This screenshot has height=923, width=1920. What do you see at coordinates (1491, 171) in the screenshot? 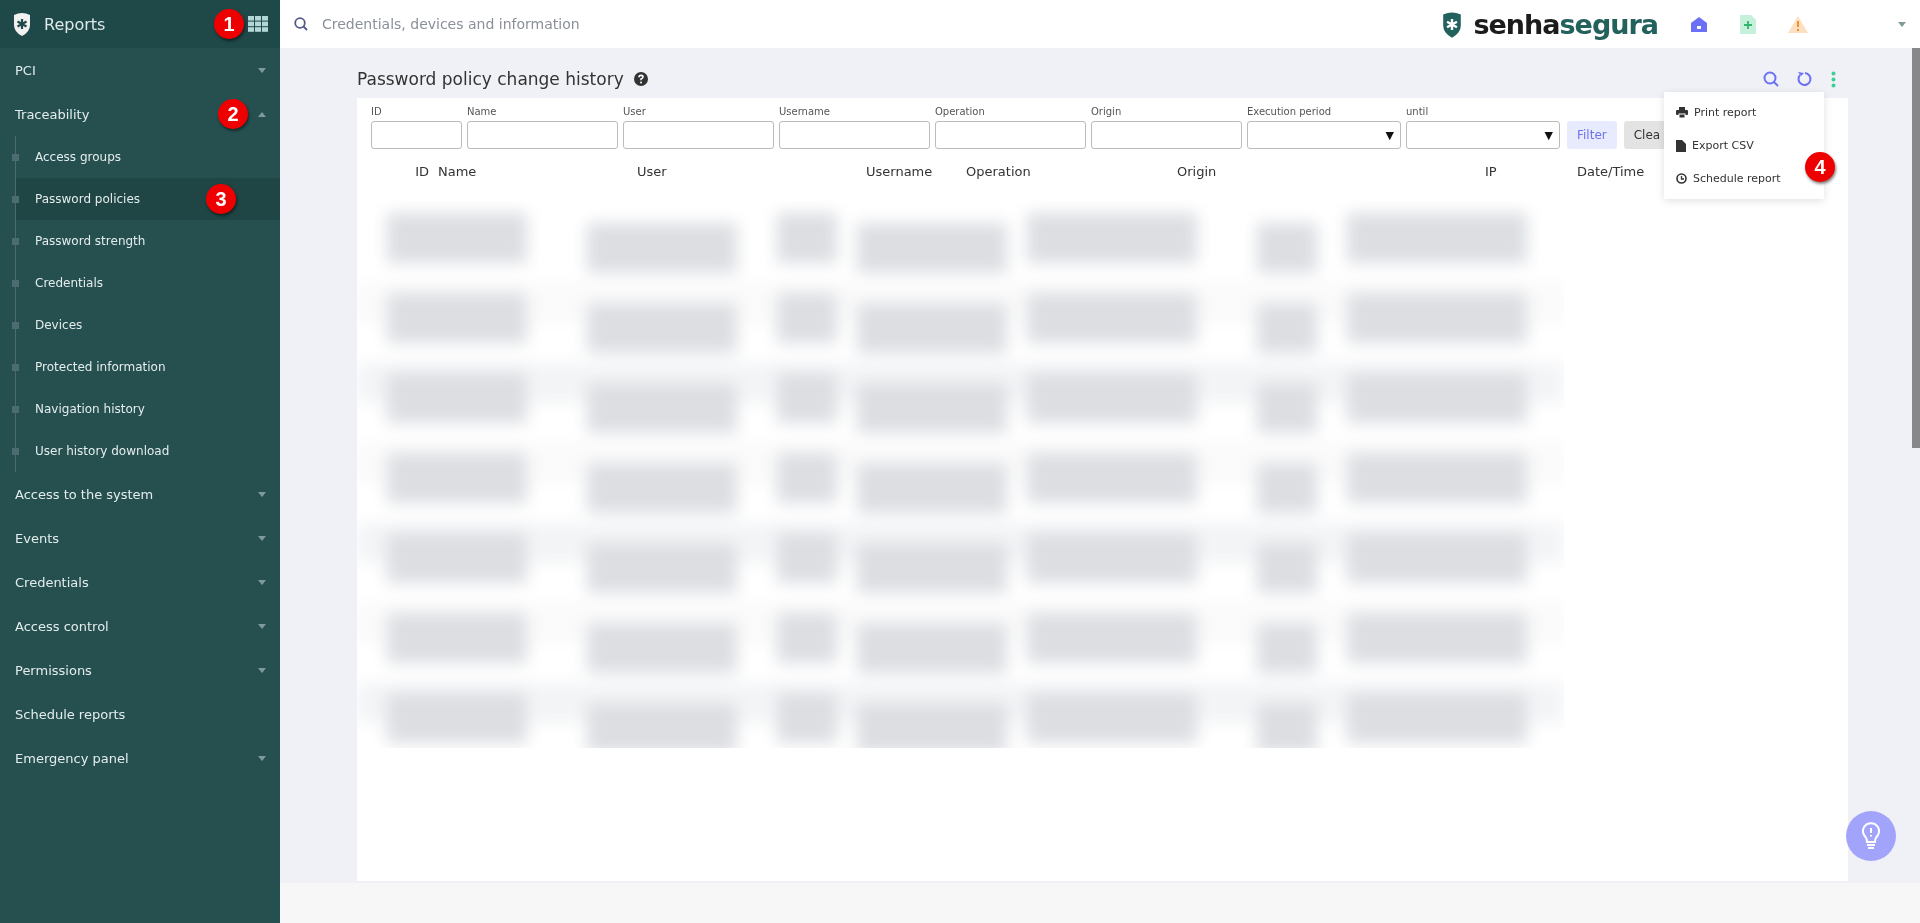
I see `column-header: IP` at bounding box center [1491, 171].